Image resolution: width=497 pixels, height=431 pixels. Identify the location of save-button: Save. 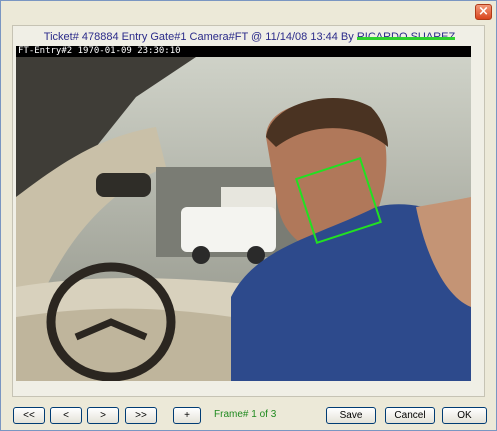
(351, 415).